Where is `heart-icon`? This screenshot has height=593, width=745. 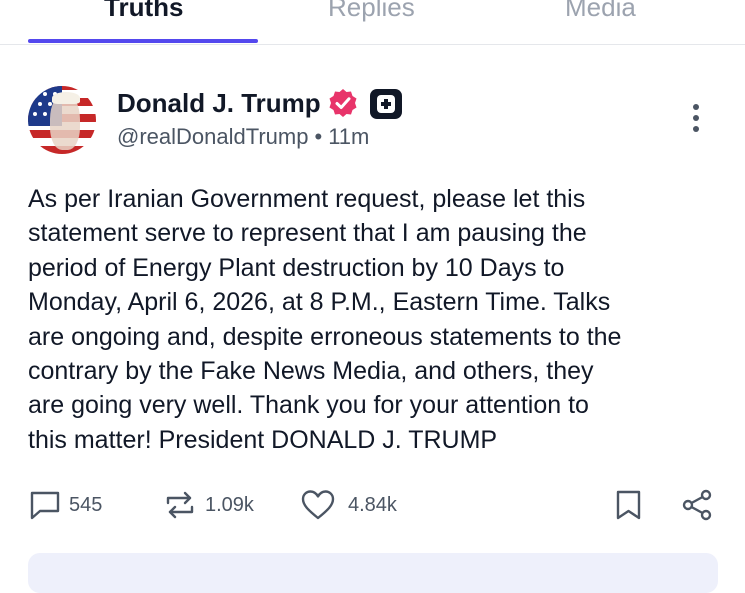 heart-icon is located at coordinates (318, 505).